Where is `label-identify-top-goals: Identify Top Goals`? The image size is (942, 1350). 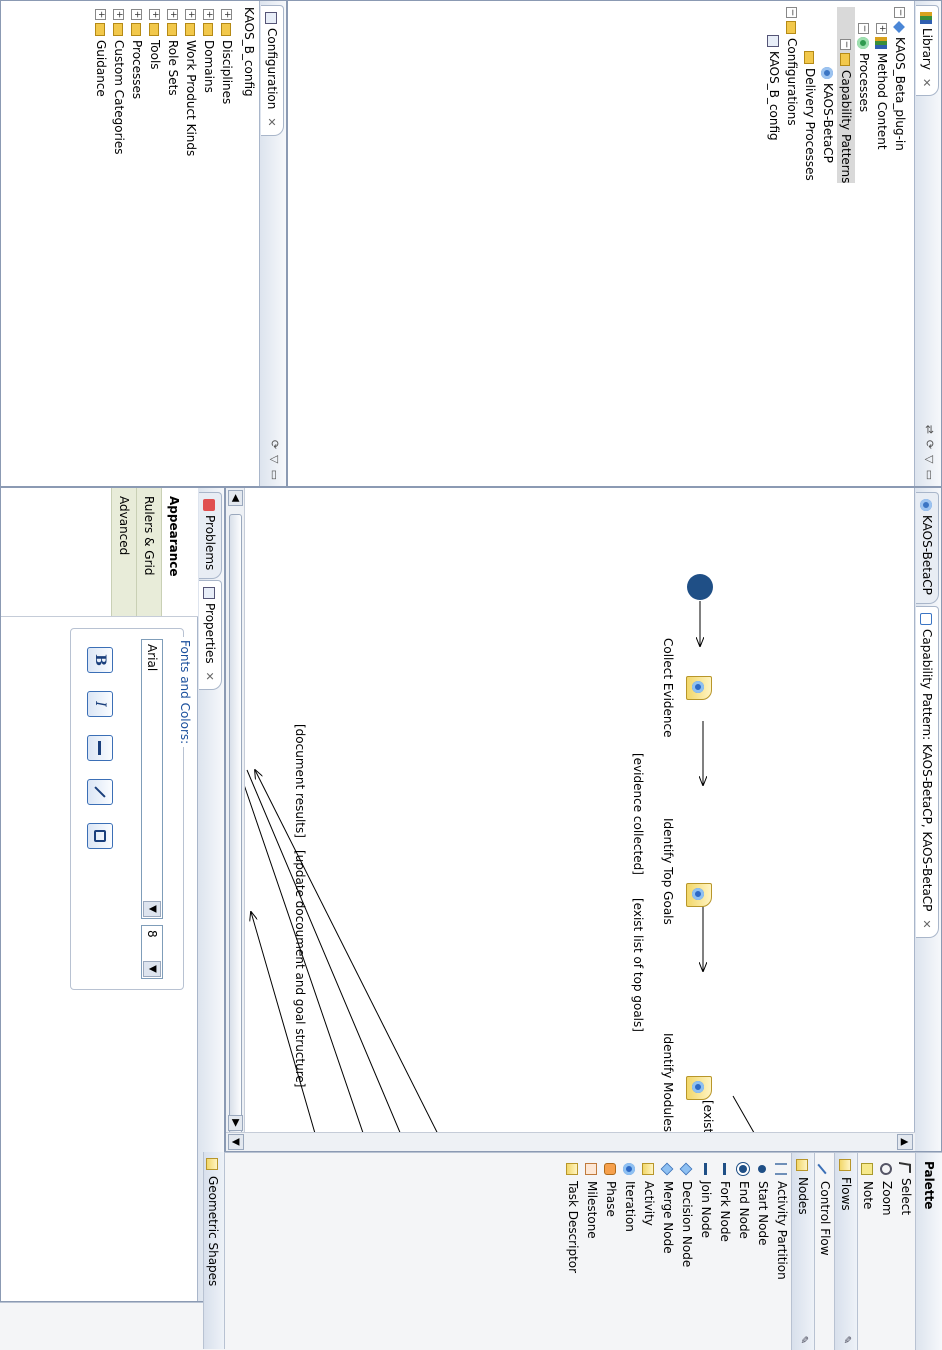
label-identify-top-goals: Identify Top Goals is located at coordinates (668, 871).